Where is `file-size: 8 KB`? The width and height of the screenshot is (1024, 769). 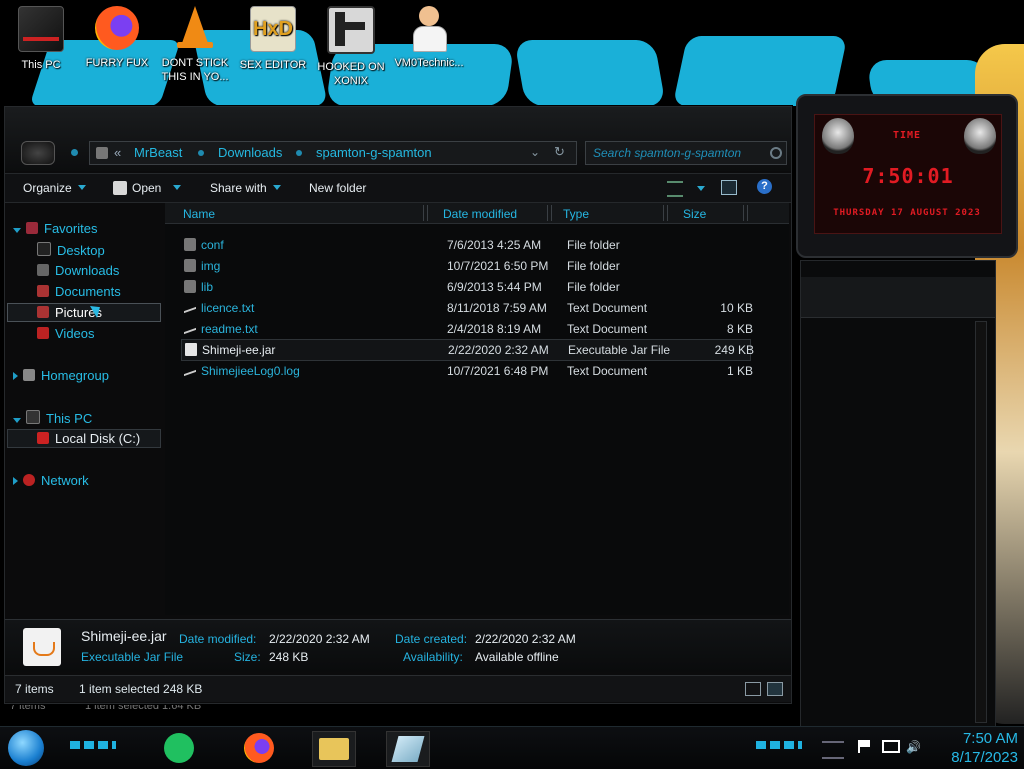
file-size: 8 KB is located at coordinates (739, 329).